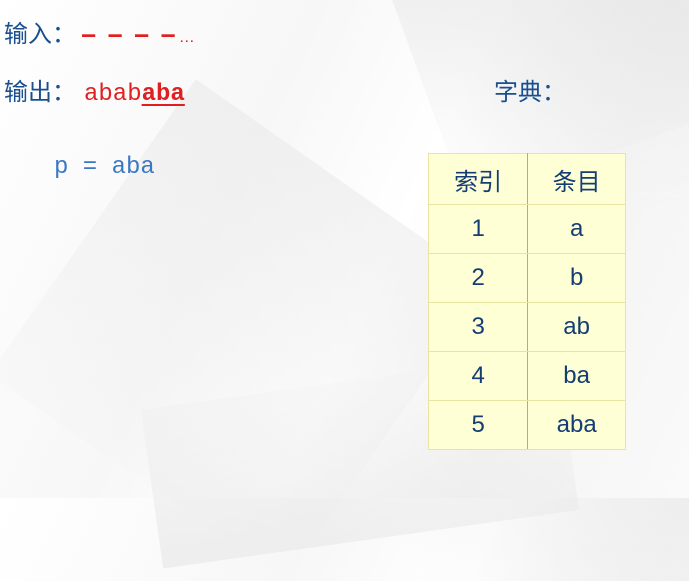 The image size is (689, 581). What do you see at coordinates (576, 327) in the screenshot?
I see `row-entry: ab` at bounding box center [576, 327].